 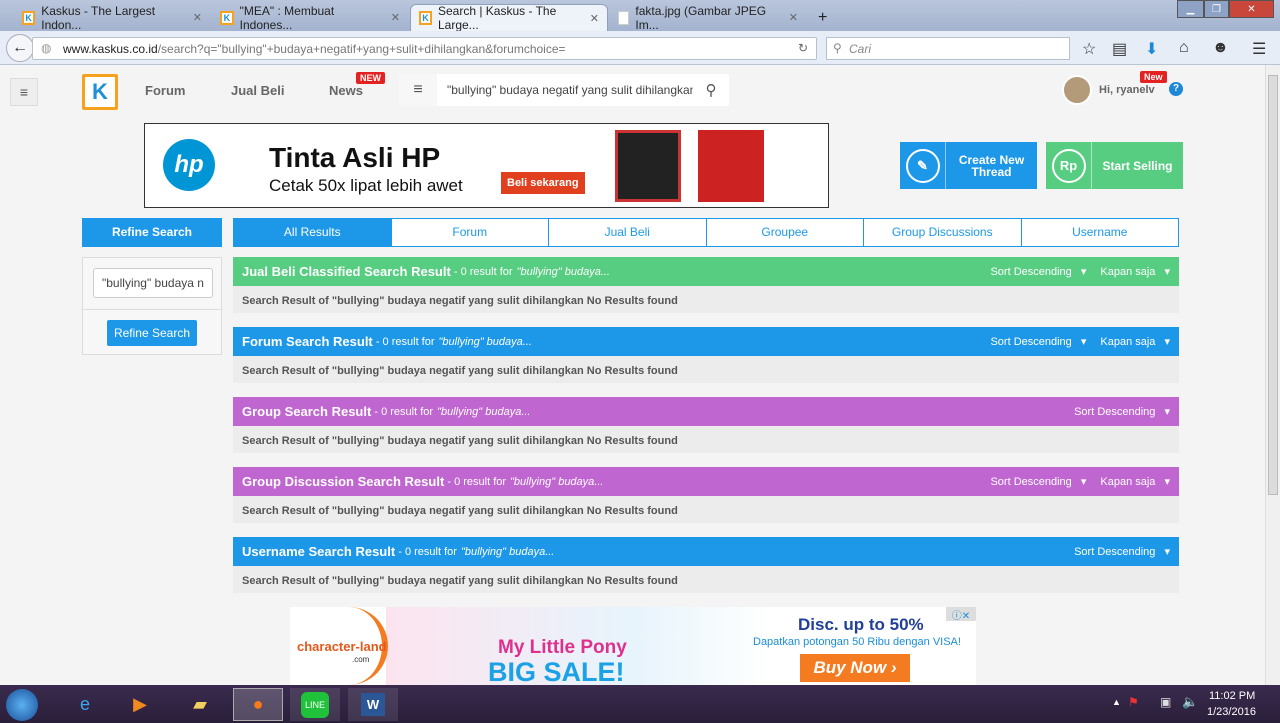 What do you see at coordinates (152, 306) in the screenshot?
I see `refine-search-panel: Refine Search` at bounding box center [152, 306].